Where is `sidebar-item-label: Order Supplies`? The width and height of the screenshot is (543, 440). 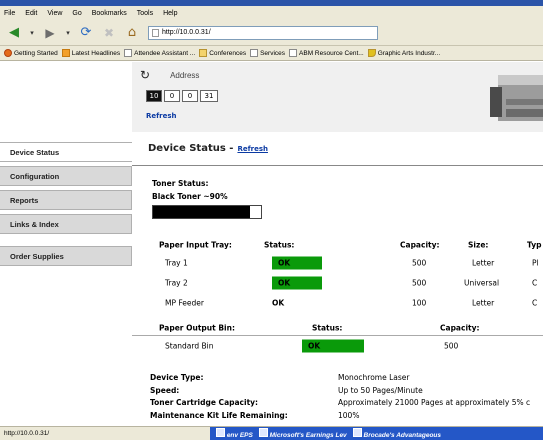 sidebar-item-label: Order Supplies is located at coordinates (37, 256).